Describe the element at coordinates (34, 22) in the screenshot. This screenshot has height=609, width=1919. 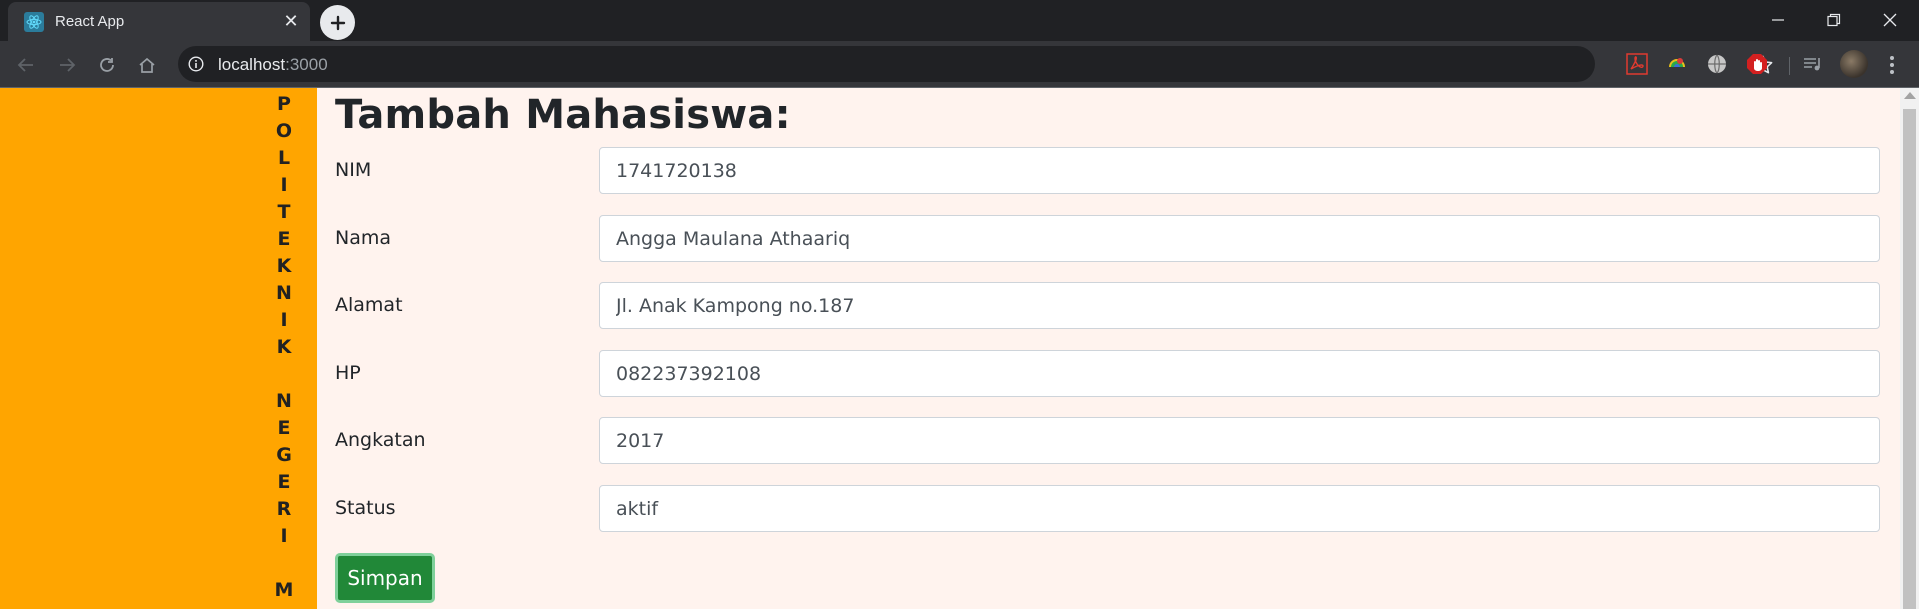
I see `react-logo-icon` at that location.